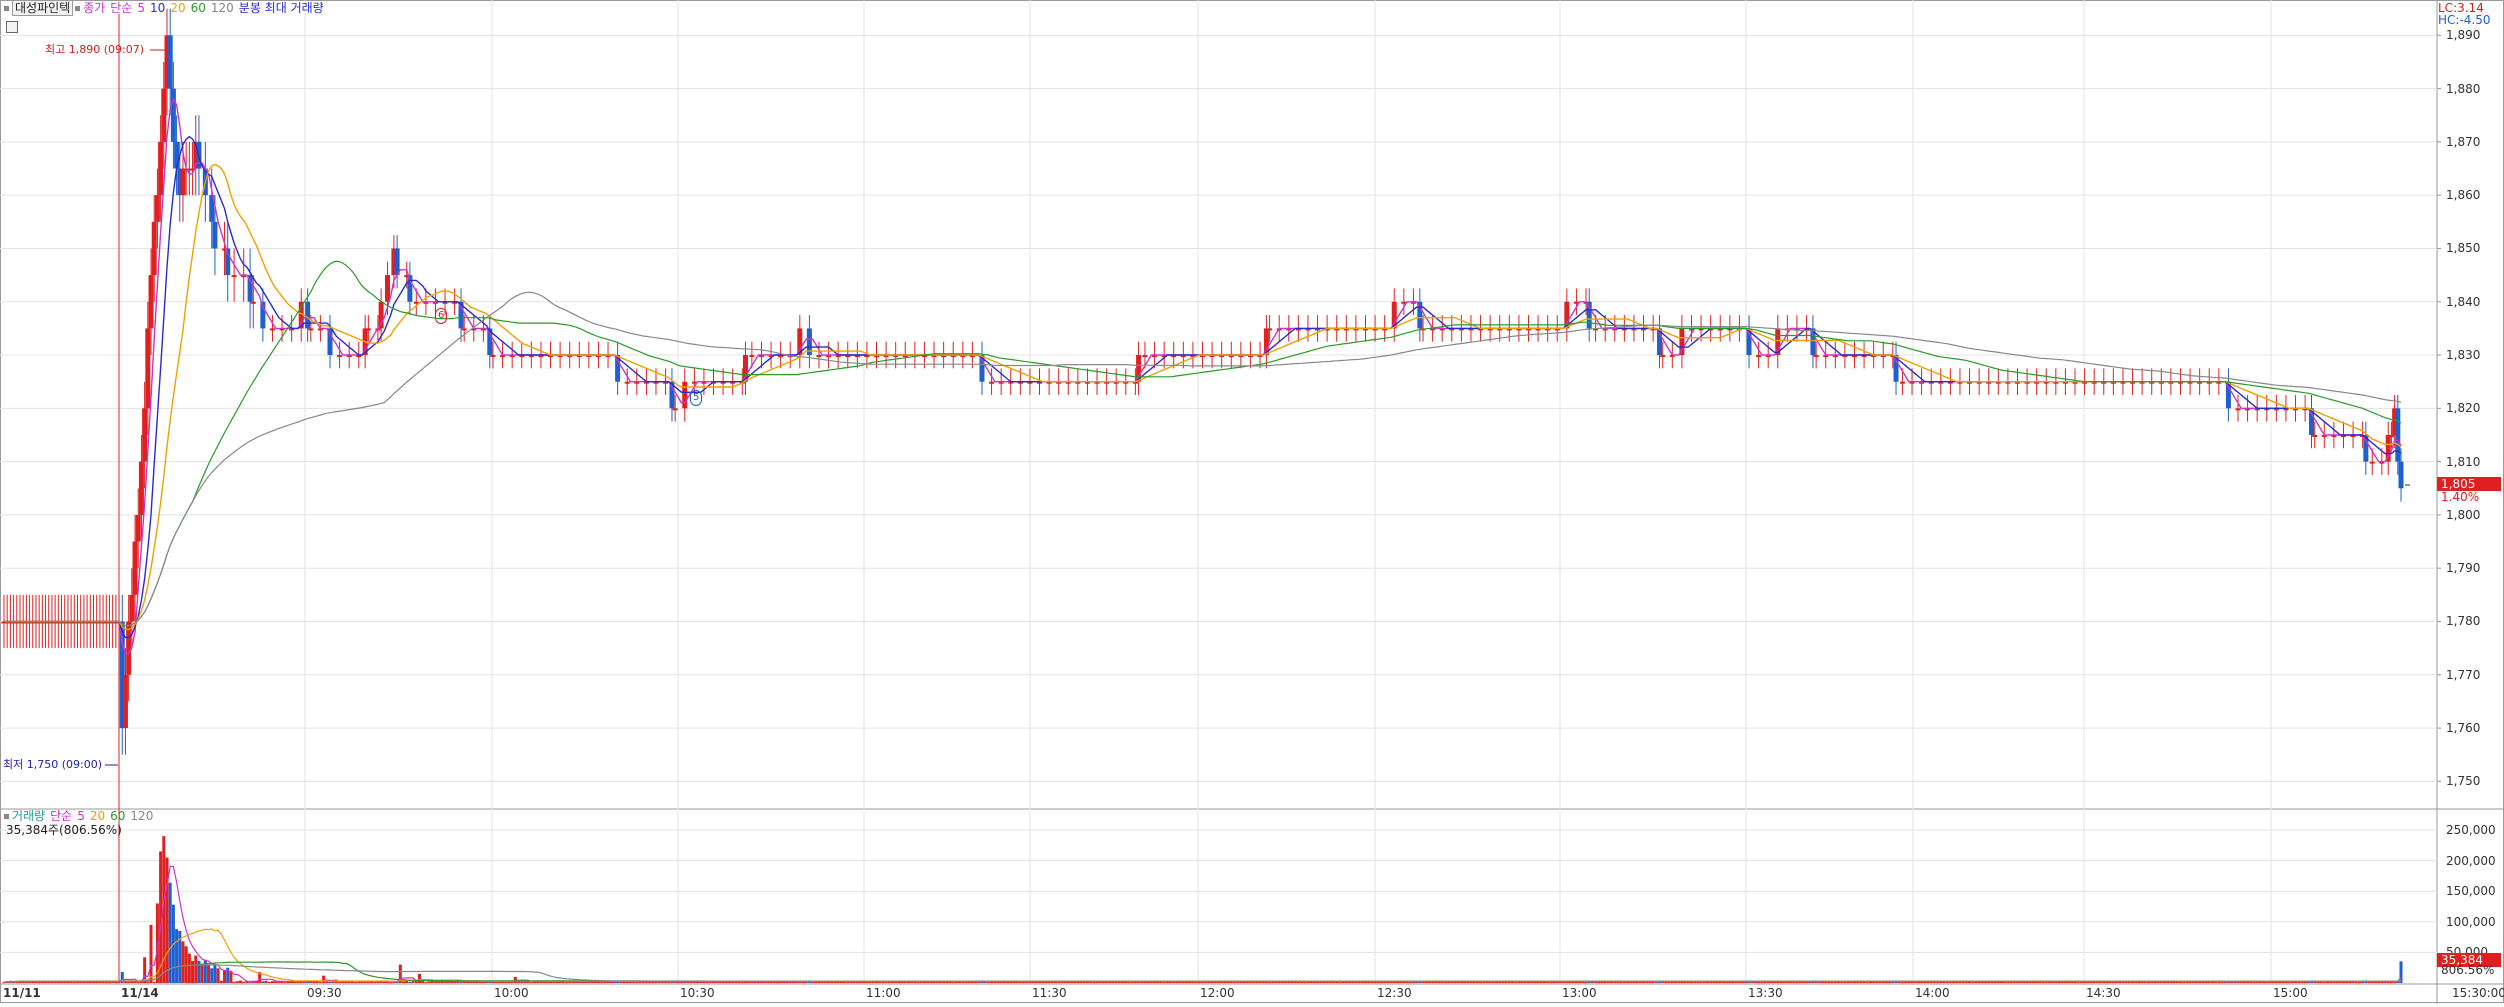  Describe the element at coordinates (61, 816) in the screenshot. I see `volume-legend-item: 단순` at that location.